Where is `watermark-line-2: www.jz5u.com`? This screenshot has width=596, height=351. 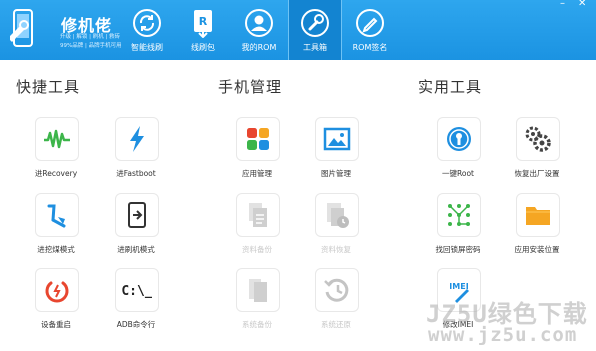
watermark-line-2: www.jz5u.com is located at coordinates (503, 335).